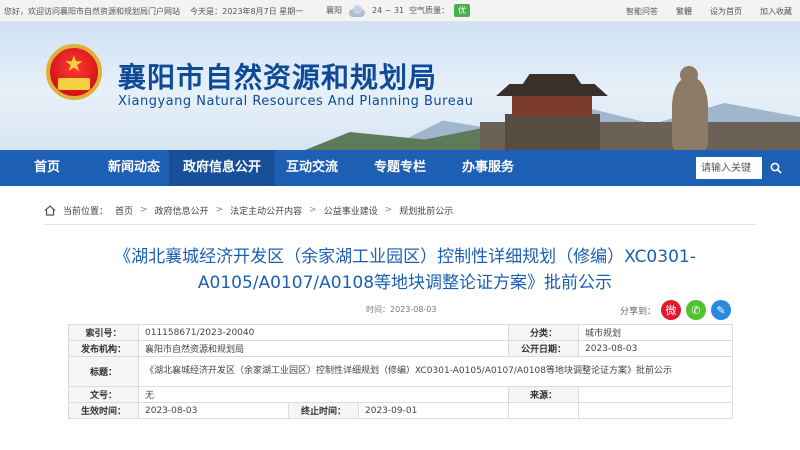 This screenshot has width=800, height=450. I want to click on share-bar: 分享到： 微 ✆ ✎, so click(676, 310).